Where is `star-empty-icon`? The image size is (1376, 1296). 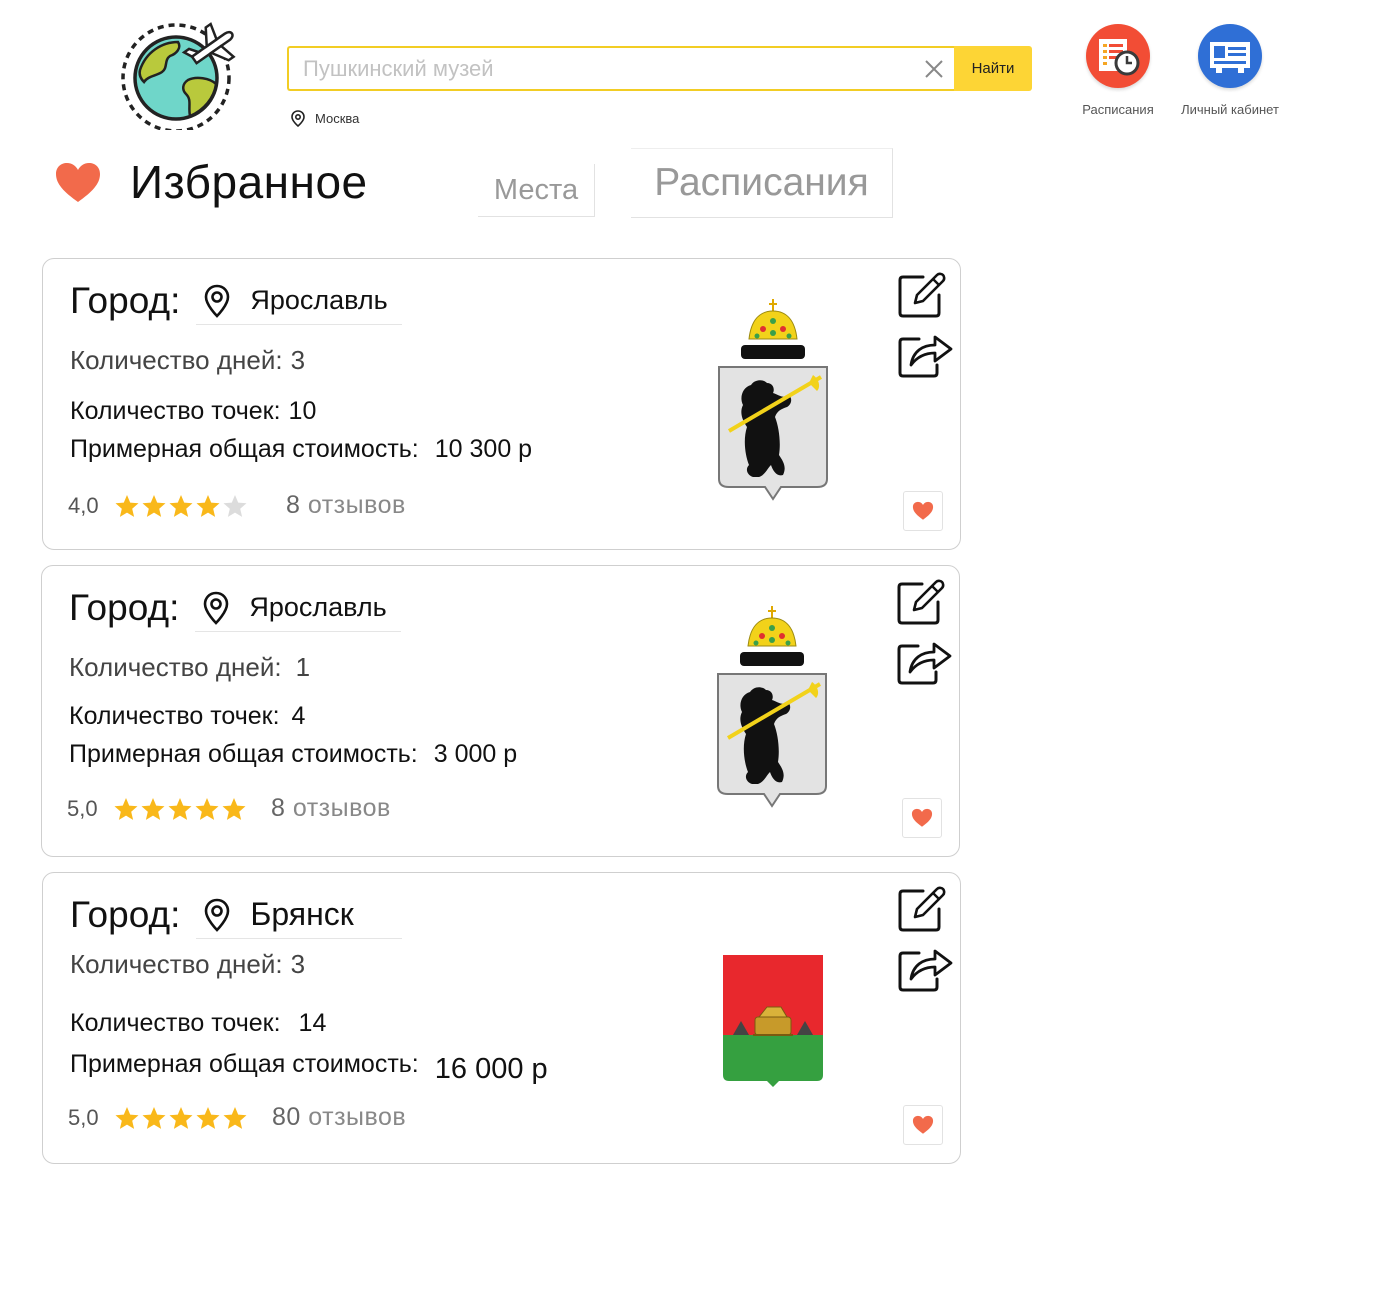
star-empty-icon is located at coordinates (235, 505).